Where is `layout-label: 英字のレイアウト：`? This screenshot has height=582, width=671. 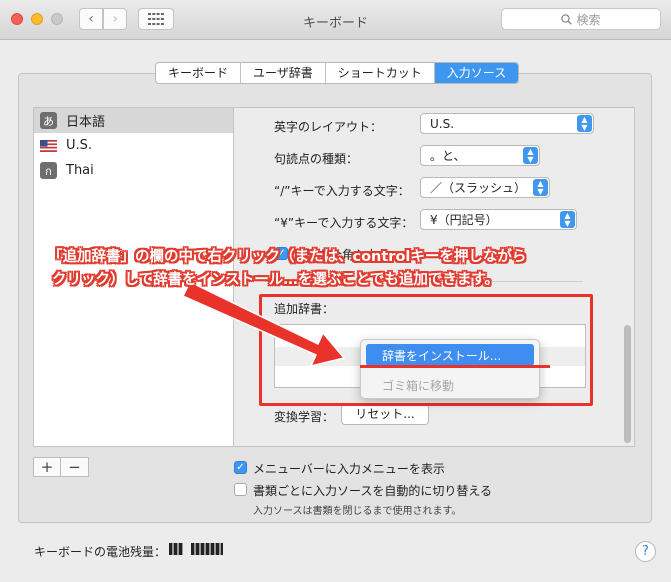 layout-label: 英字のレイアウト： is located at coordinates (328, 127).